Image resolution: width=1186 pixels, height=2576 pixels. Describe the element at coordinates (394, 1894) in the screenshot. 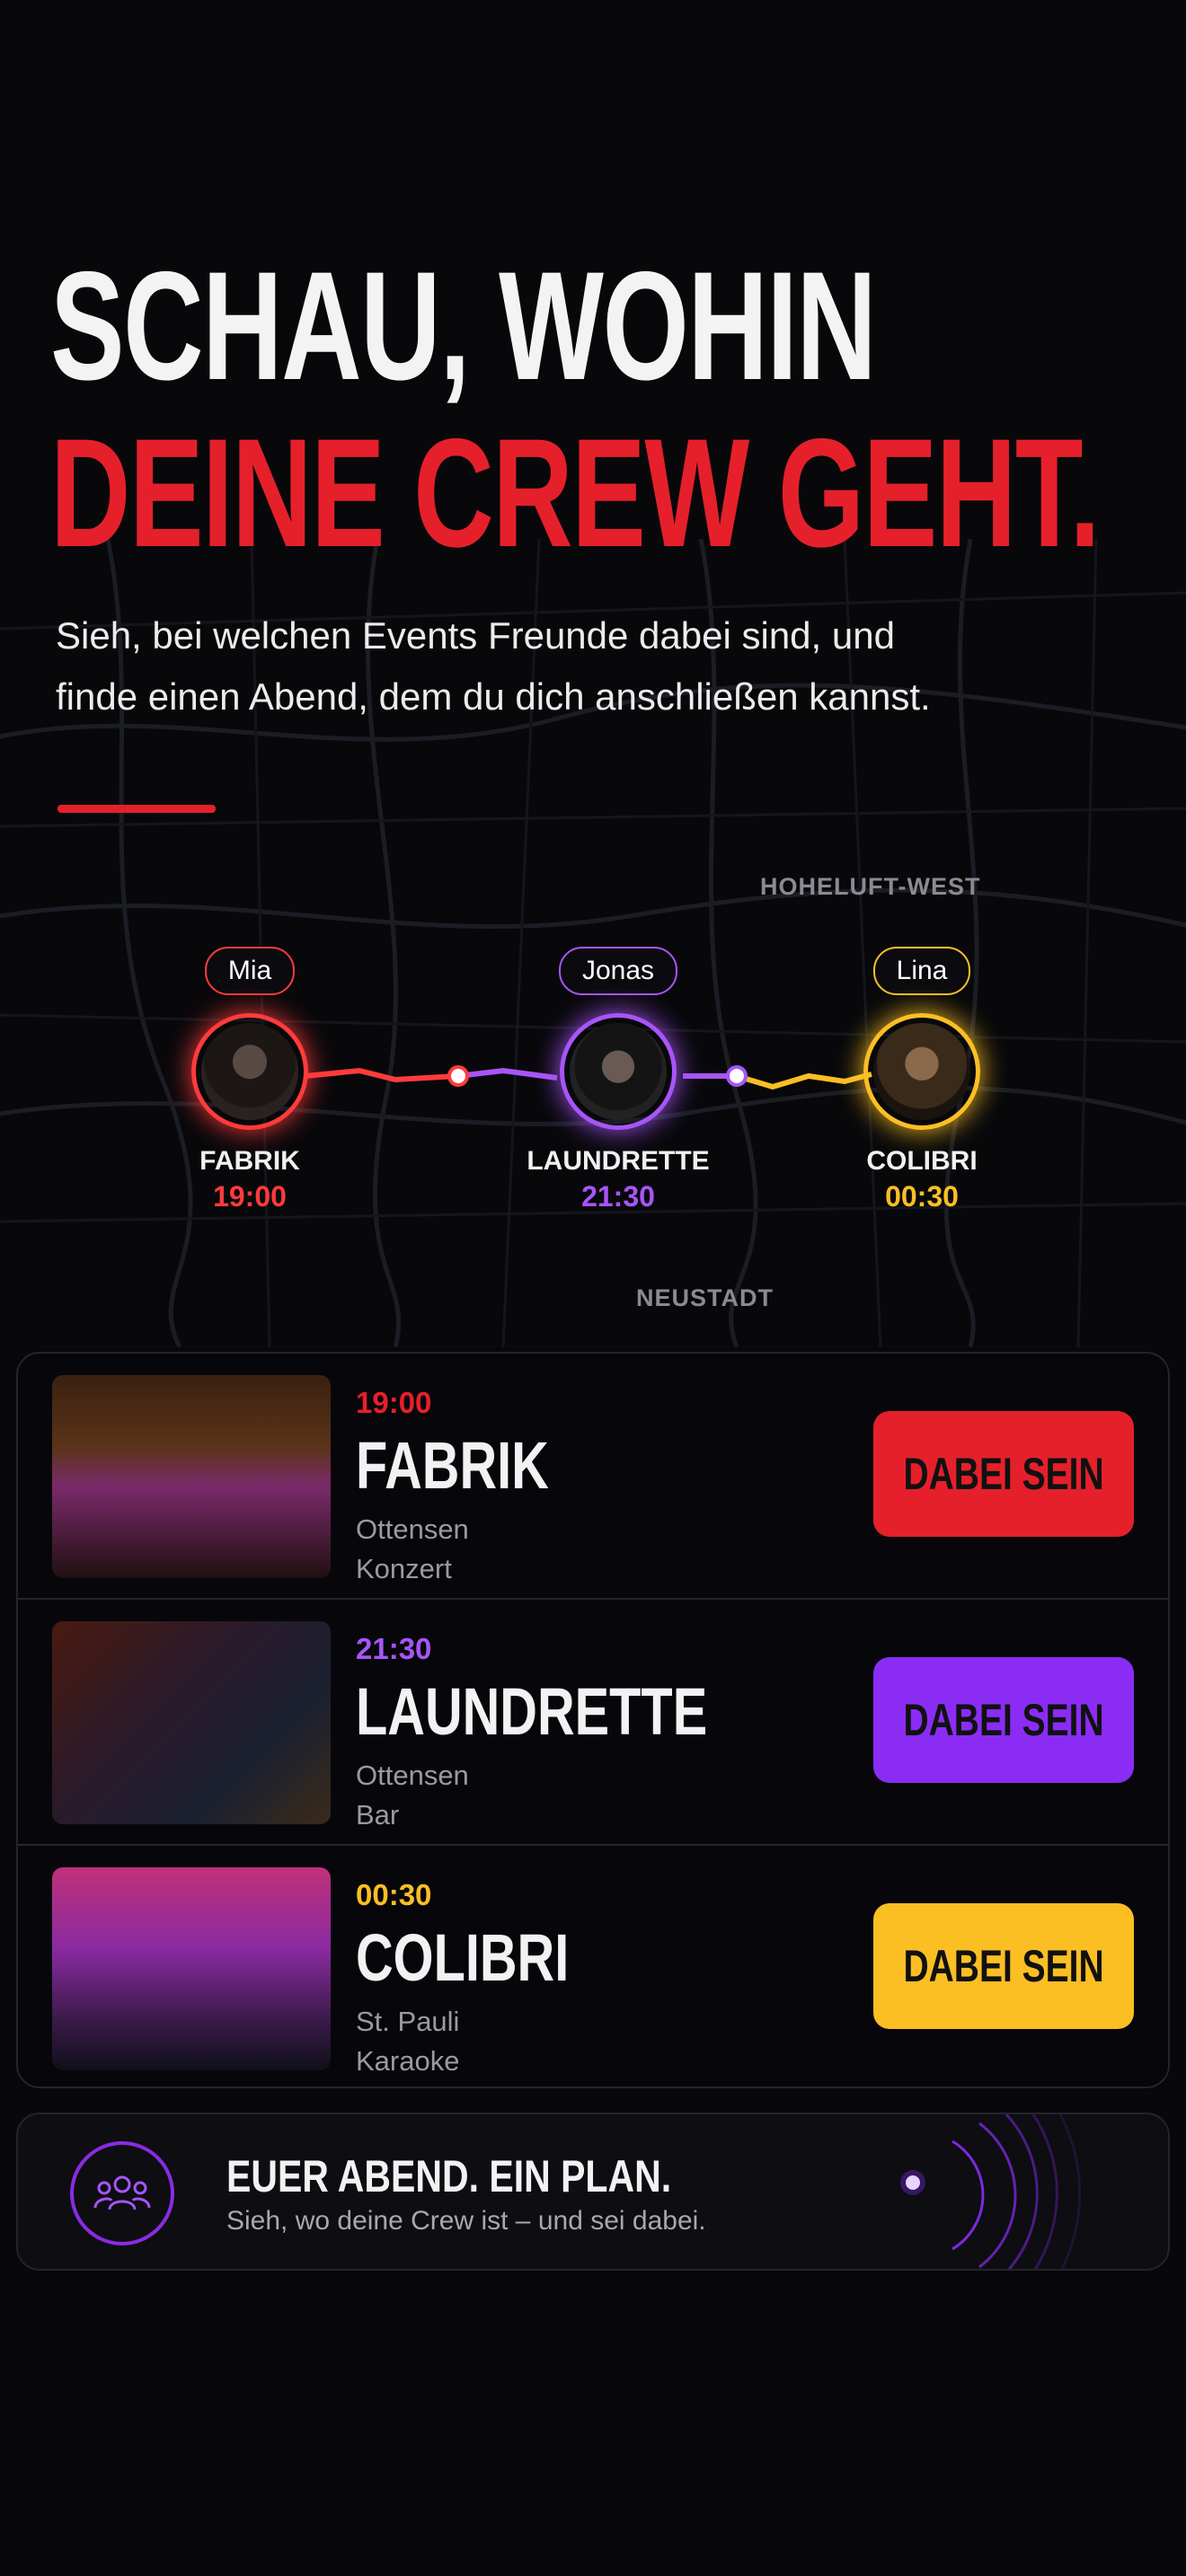

I see `event-time: 00:30` at that location.